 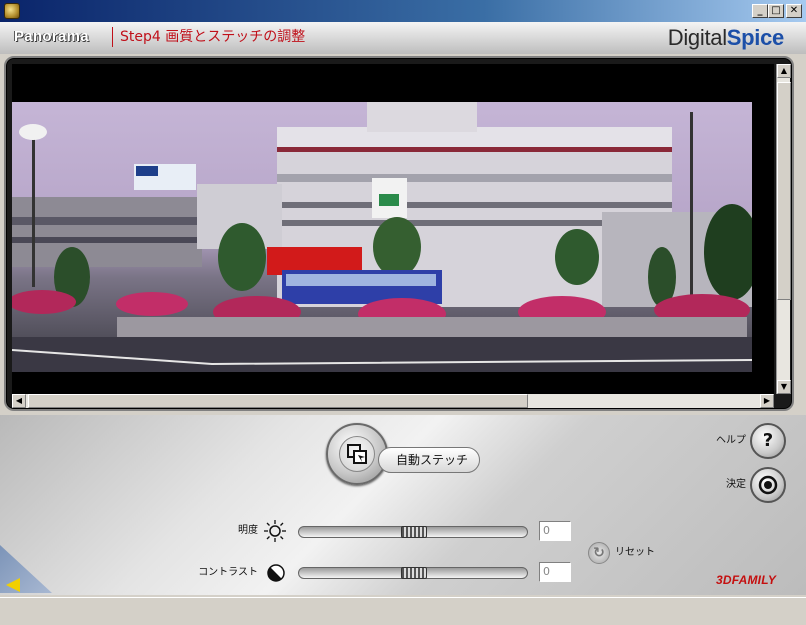 What do you see at coordinates (278, 401) in the screenshot?
I see `horizontal-scroll-thumb` at bounding box center [278, 401].